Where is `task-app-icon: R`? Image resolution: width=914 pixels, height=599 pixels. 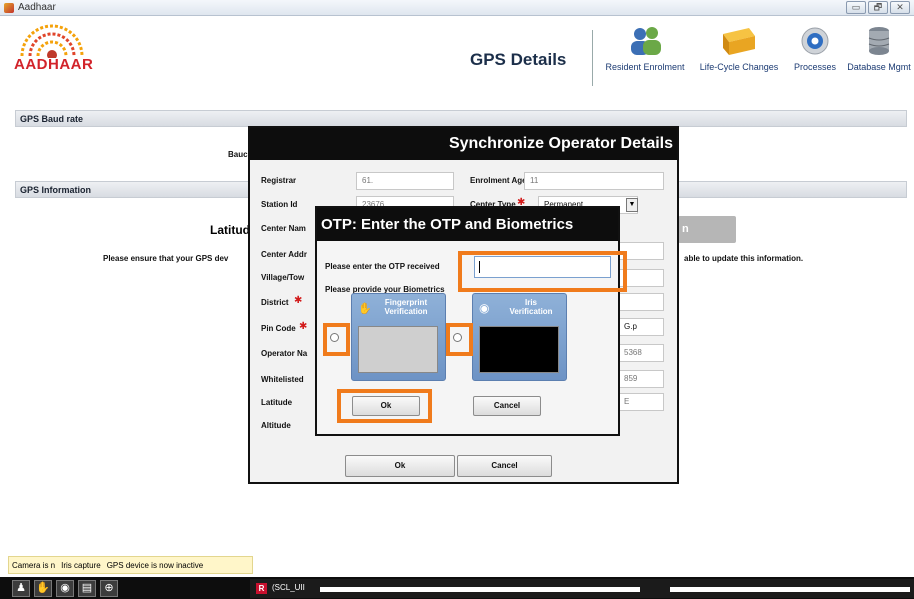 task-app-icon: R is located at coordinates (261, 588).